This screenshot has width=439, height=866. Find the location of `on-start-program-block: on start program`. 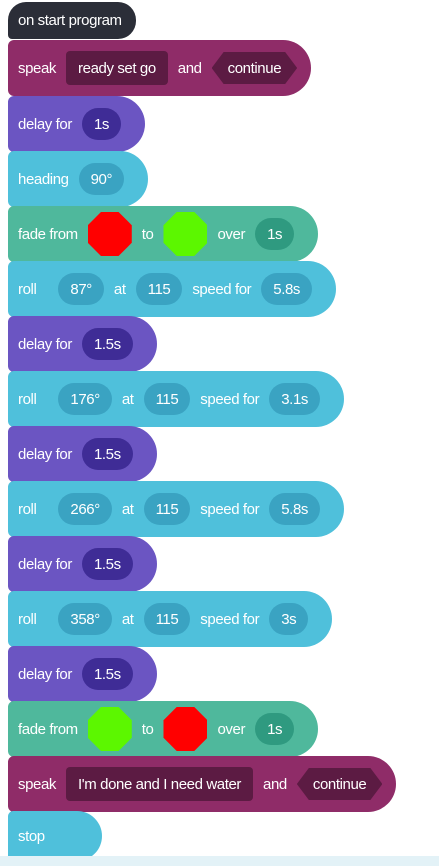

on-start-program-block: on start program is located at coordinates (72, 20).